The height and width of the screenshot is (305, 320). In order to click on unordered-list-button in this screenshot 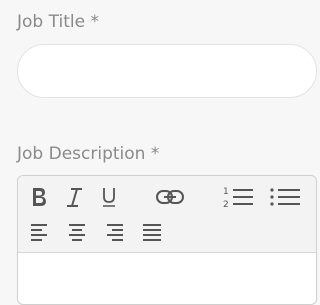, I will do `click(284, 197)`.